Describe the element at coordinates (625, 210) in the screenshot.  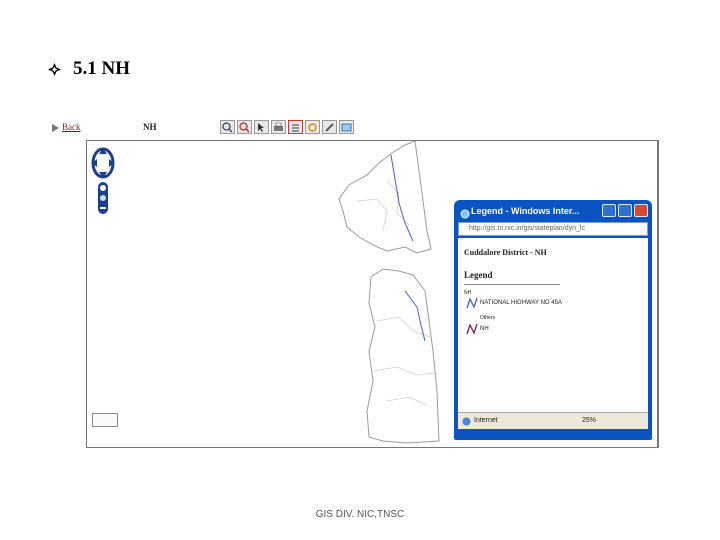
I see `maximize-button` at that location.